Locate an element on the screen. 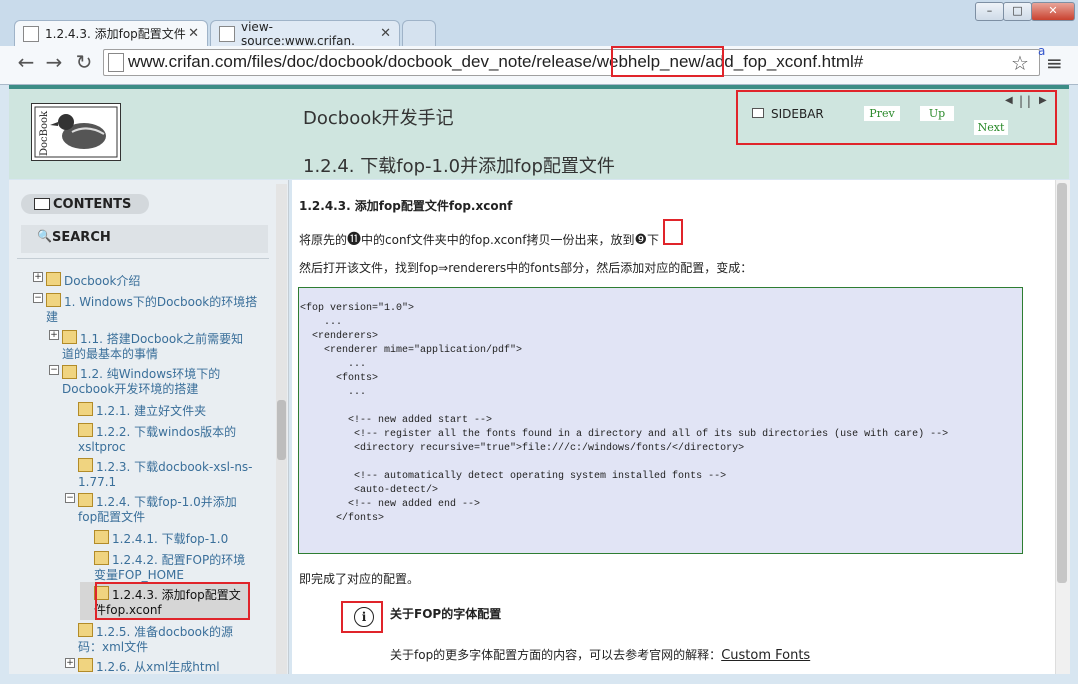  callout-9-icon: ❾ is located at coordinates (641, 240).